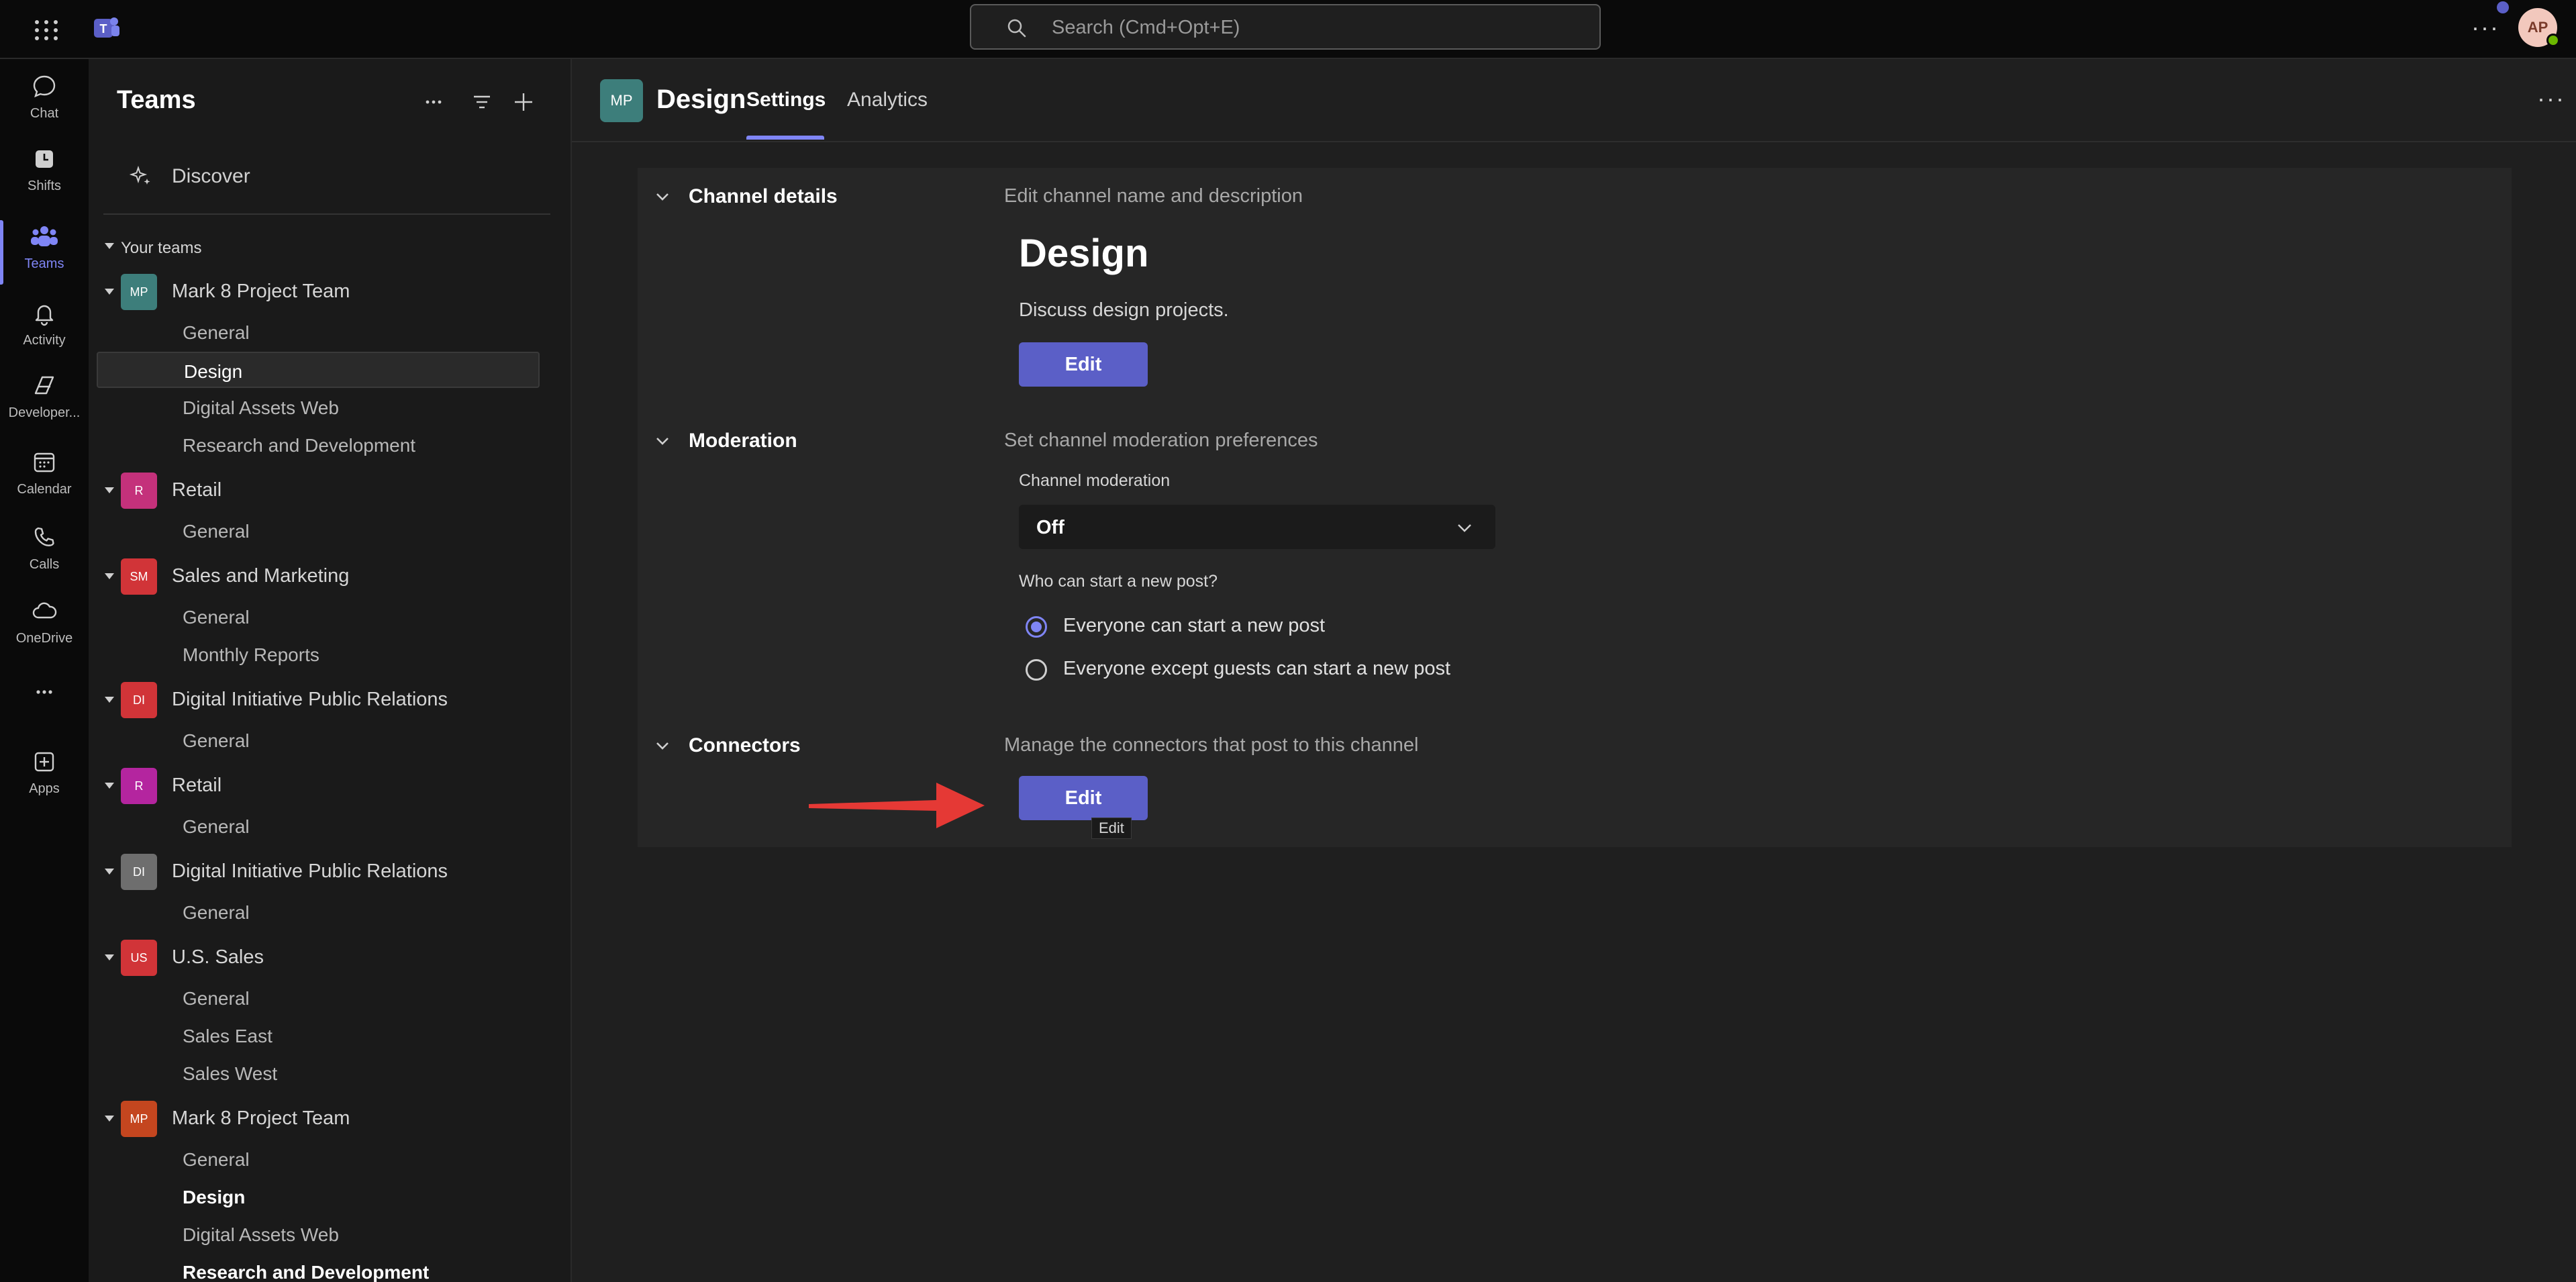 The width and height of the screenshot is (2576, 1282). Describe the element at coordinates (318, 1073) in the screenshot. I see `channel-item: Sales West` at that location.